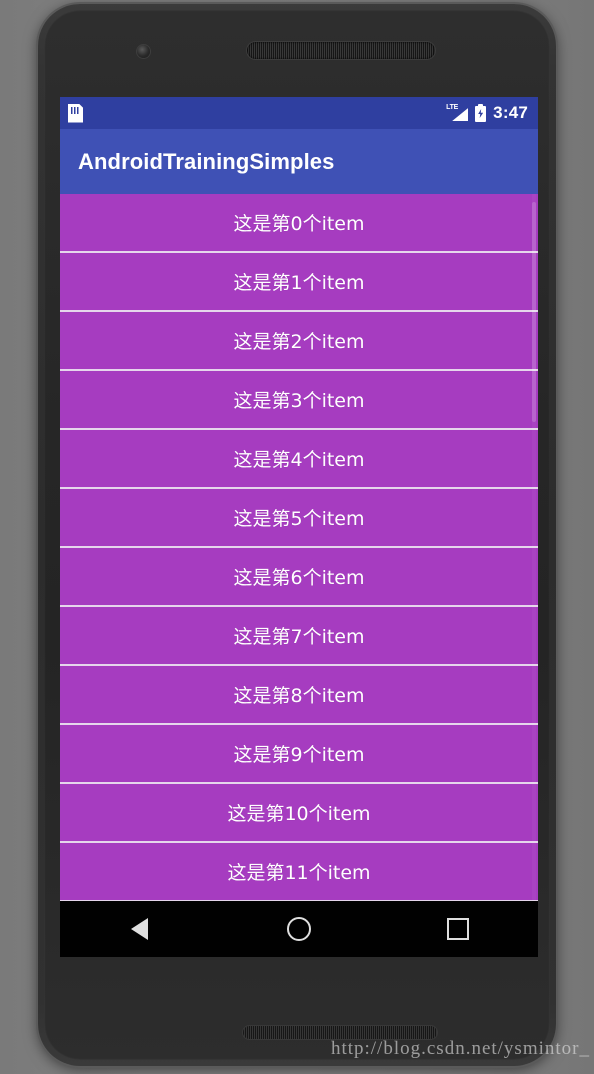 This screenshot has width=594, height=1074. I want to click on list-item-label: 这是第9个item, so click(299, 755).